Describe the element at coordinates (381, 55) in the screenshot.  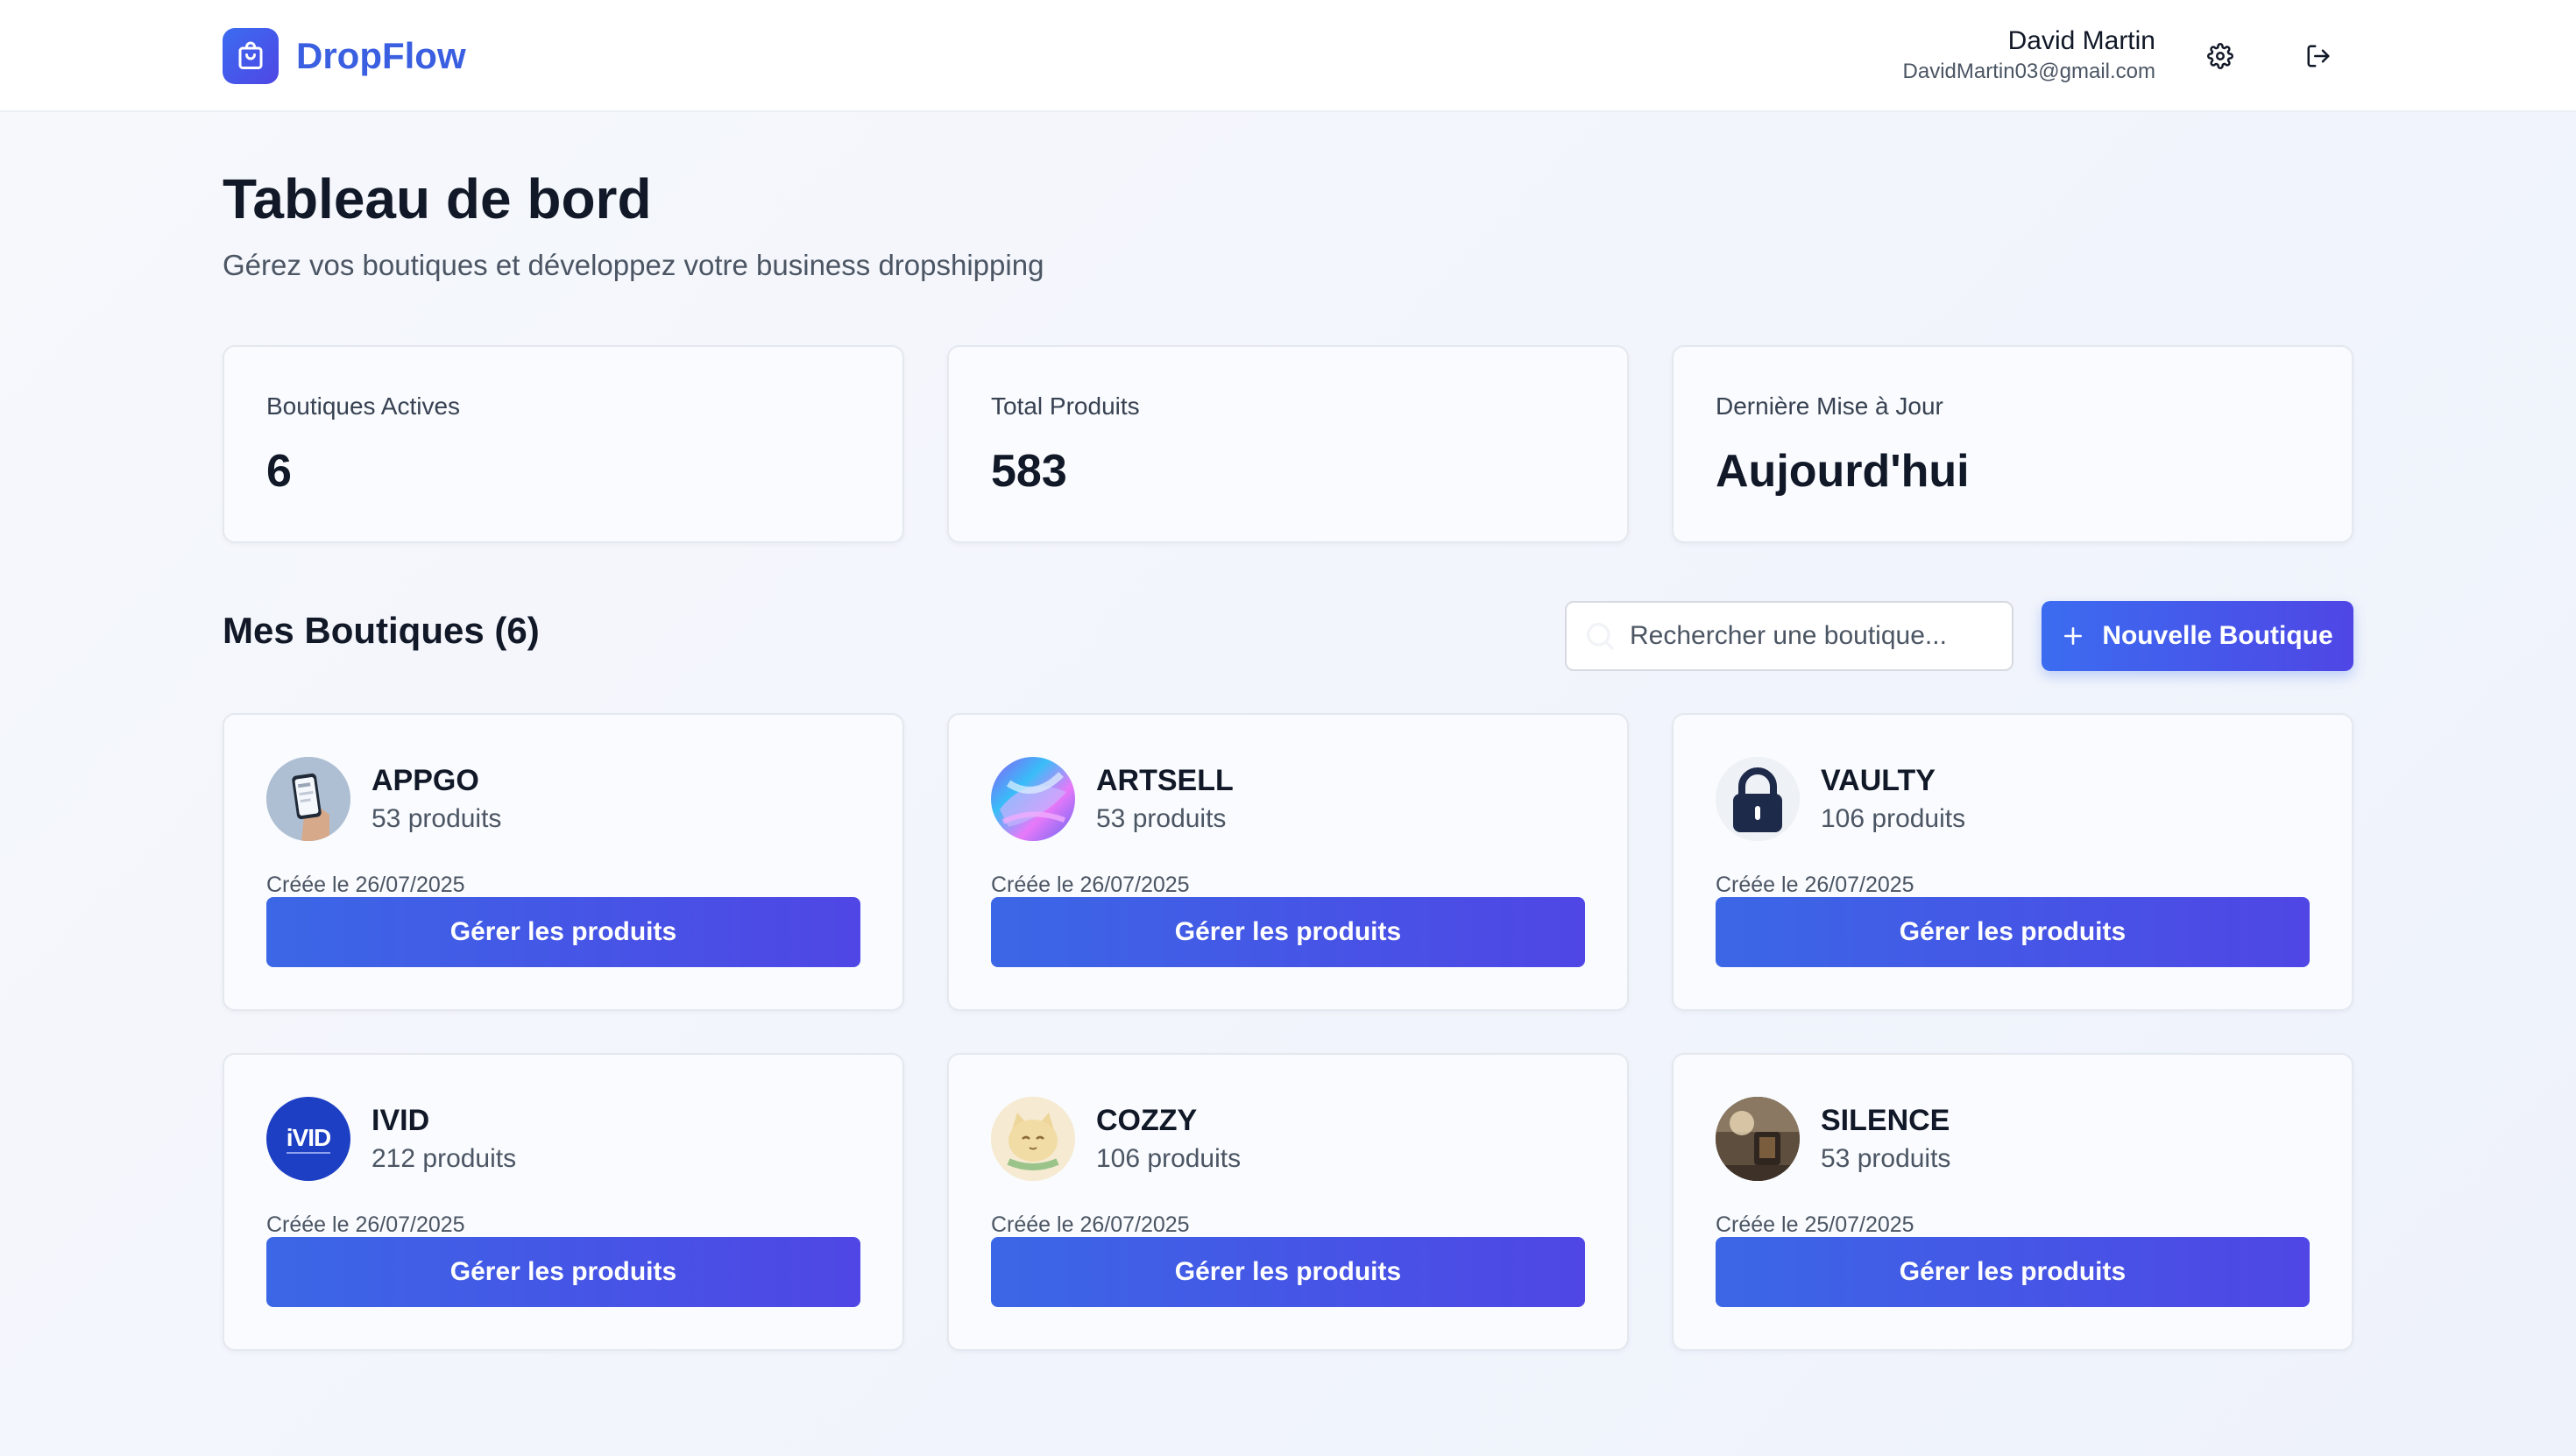
I see `brand-name: DropFlow` at that location.